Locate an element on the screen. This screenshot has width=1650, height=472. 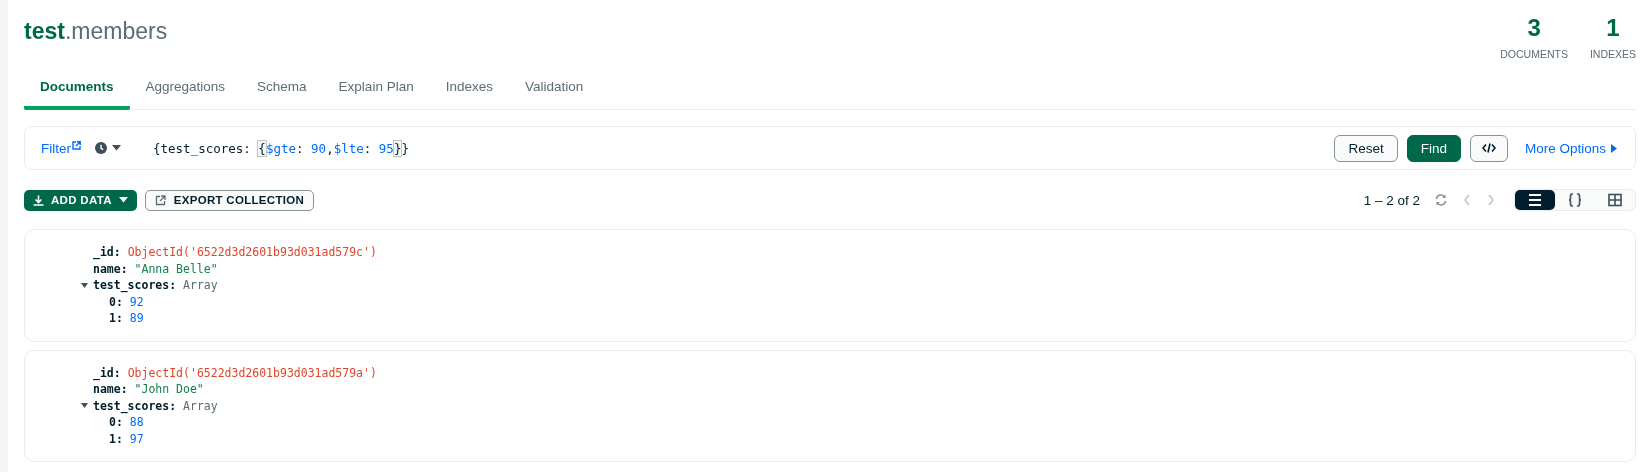
export-collection-button: EXPORT COLLECTION is located at coordinates (229, 200).